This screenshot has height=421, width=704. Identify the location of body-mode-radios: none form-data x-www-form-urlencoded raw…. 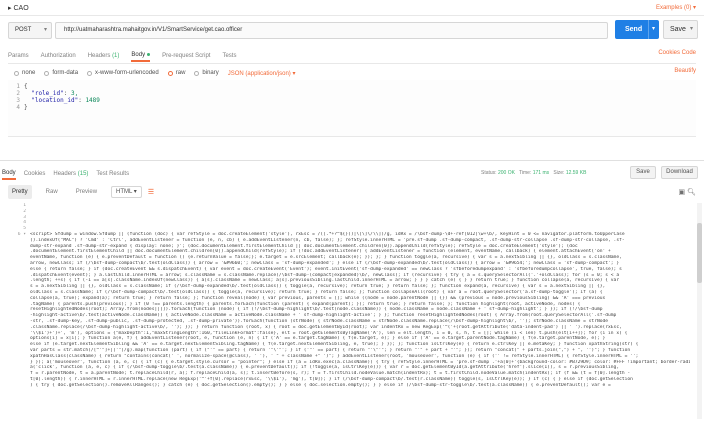
(154, 73).